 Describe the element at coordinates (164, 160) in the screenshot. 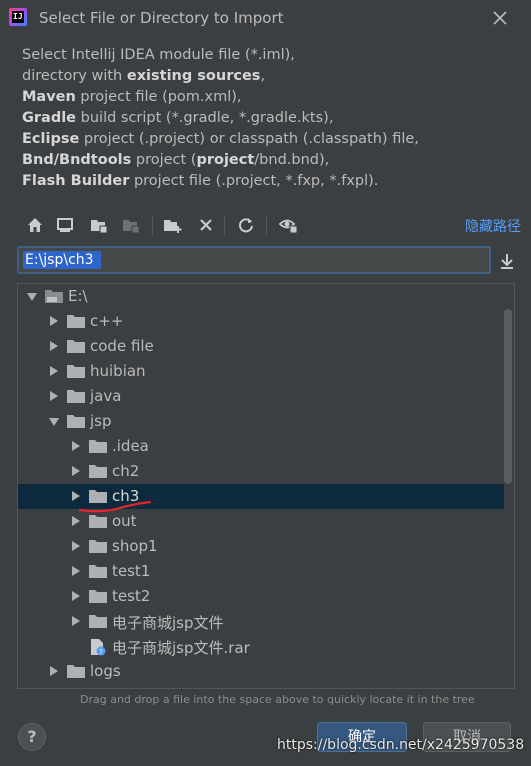

I see `description-text: project (` at that location.